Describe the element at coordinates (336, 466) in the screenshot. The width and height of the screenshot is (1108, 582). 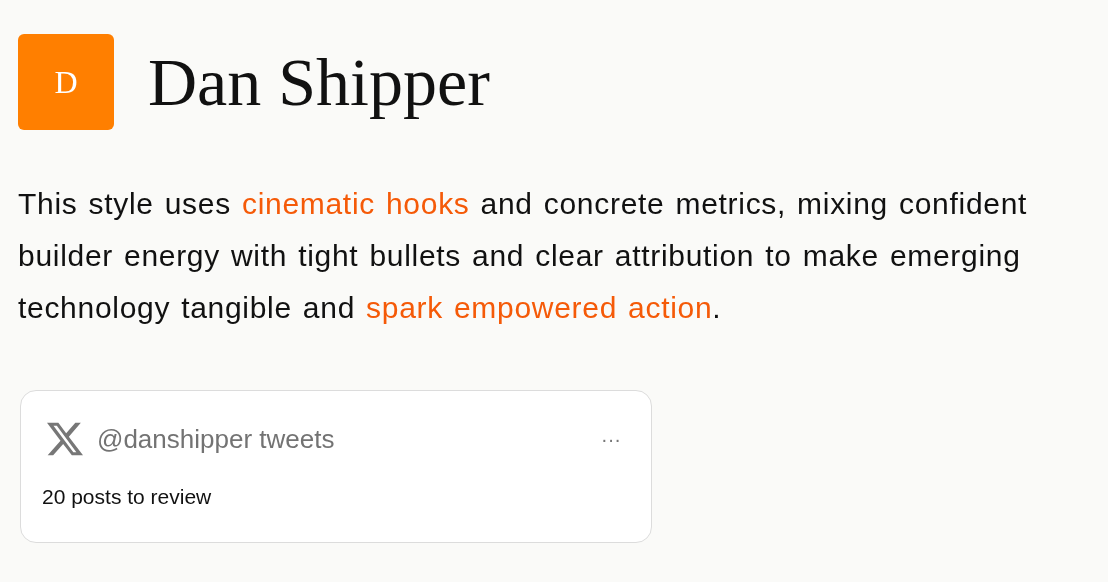
I see `source-card: @danshipper tweets ··· 20 posts to review` at that location.